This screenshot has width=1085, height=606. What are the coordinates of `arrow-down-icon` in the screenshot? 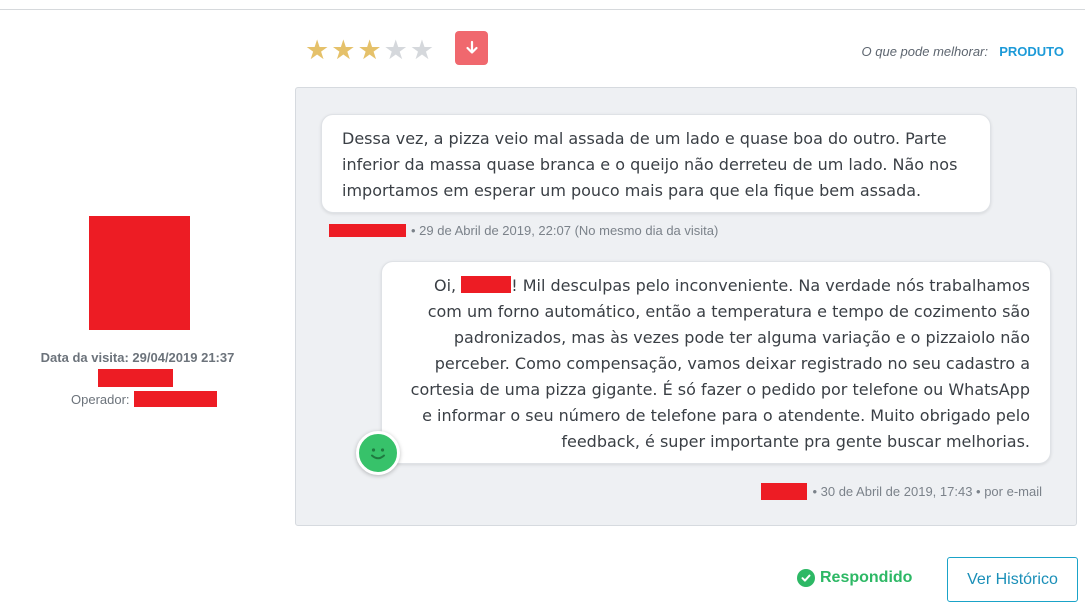 It's located at (471, 48).